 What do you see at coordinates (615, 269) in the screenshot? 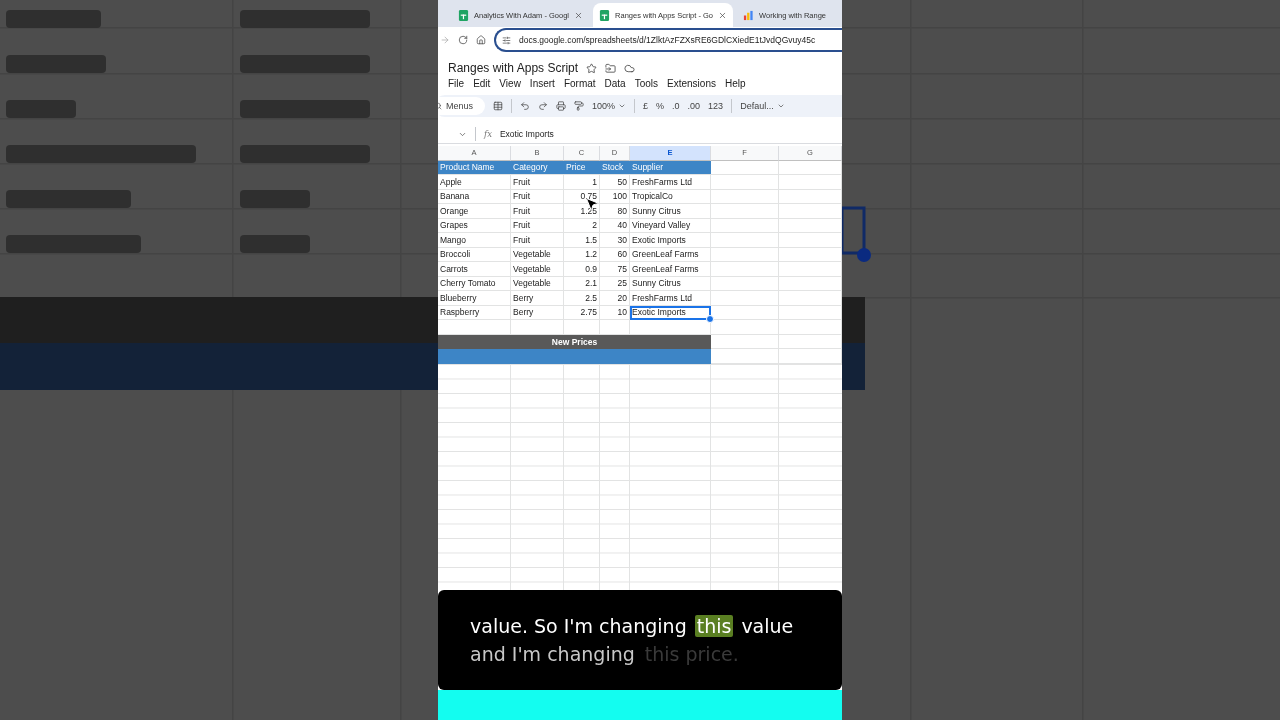
I see `table-cell: 75` at bounding box center [615, 269].